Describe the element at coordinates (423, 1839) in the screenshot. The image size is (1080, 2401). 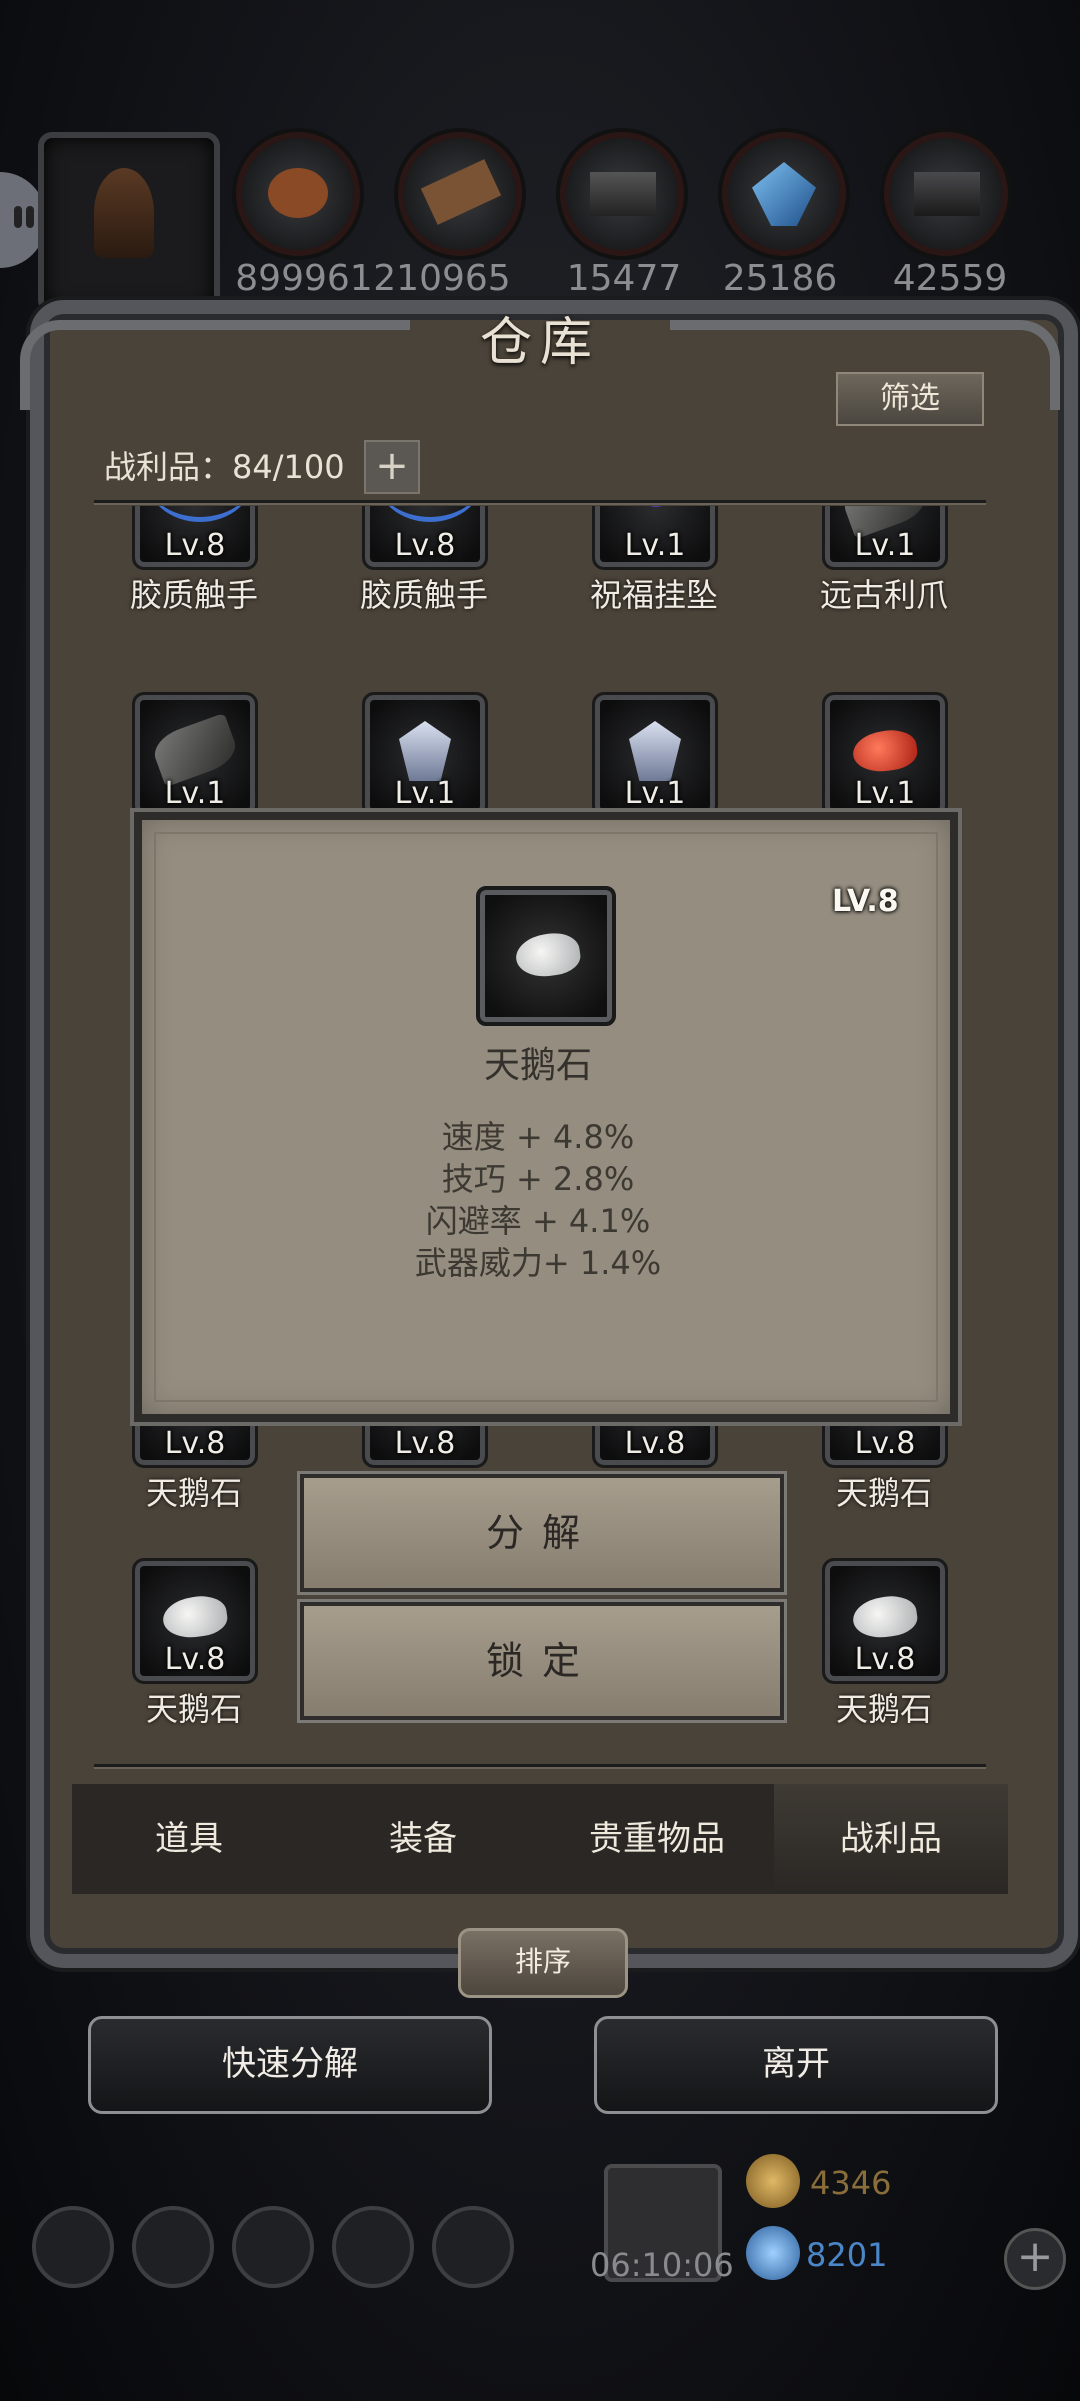
I see `tab-equipment: 装备` at that location.